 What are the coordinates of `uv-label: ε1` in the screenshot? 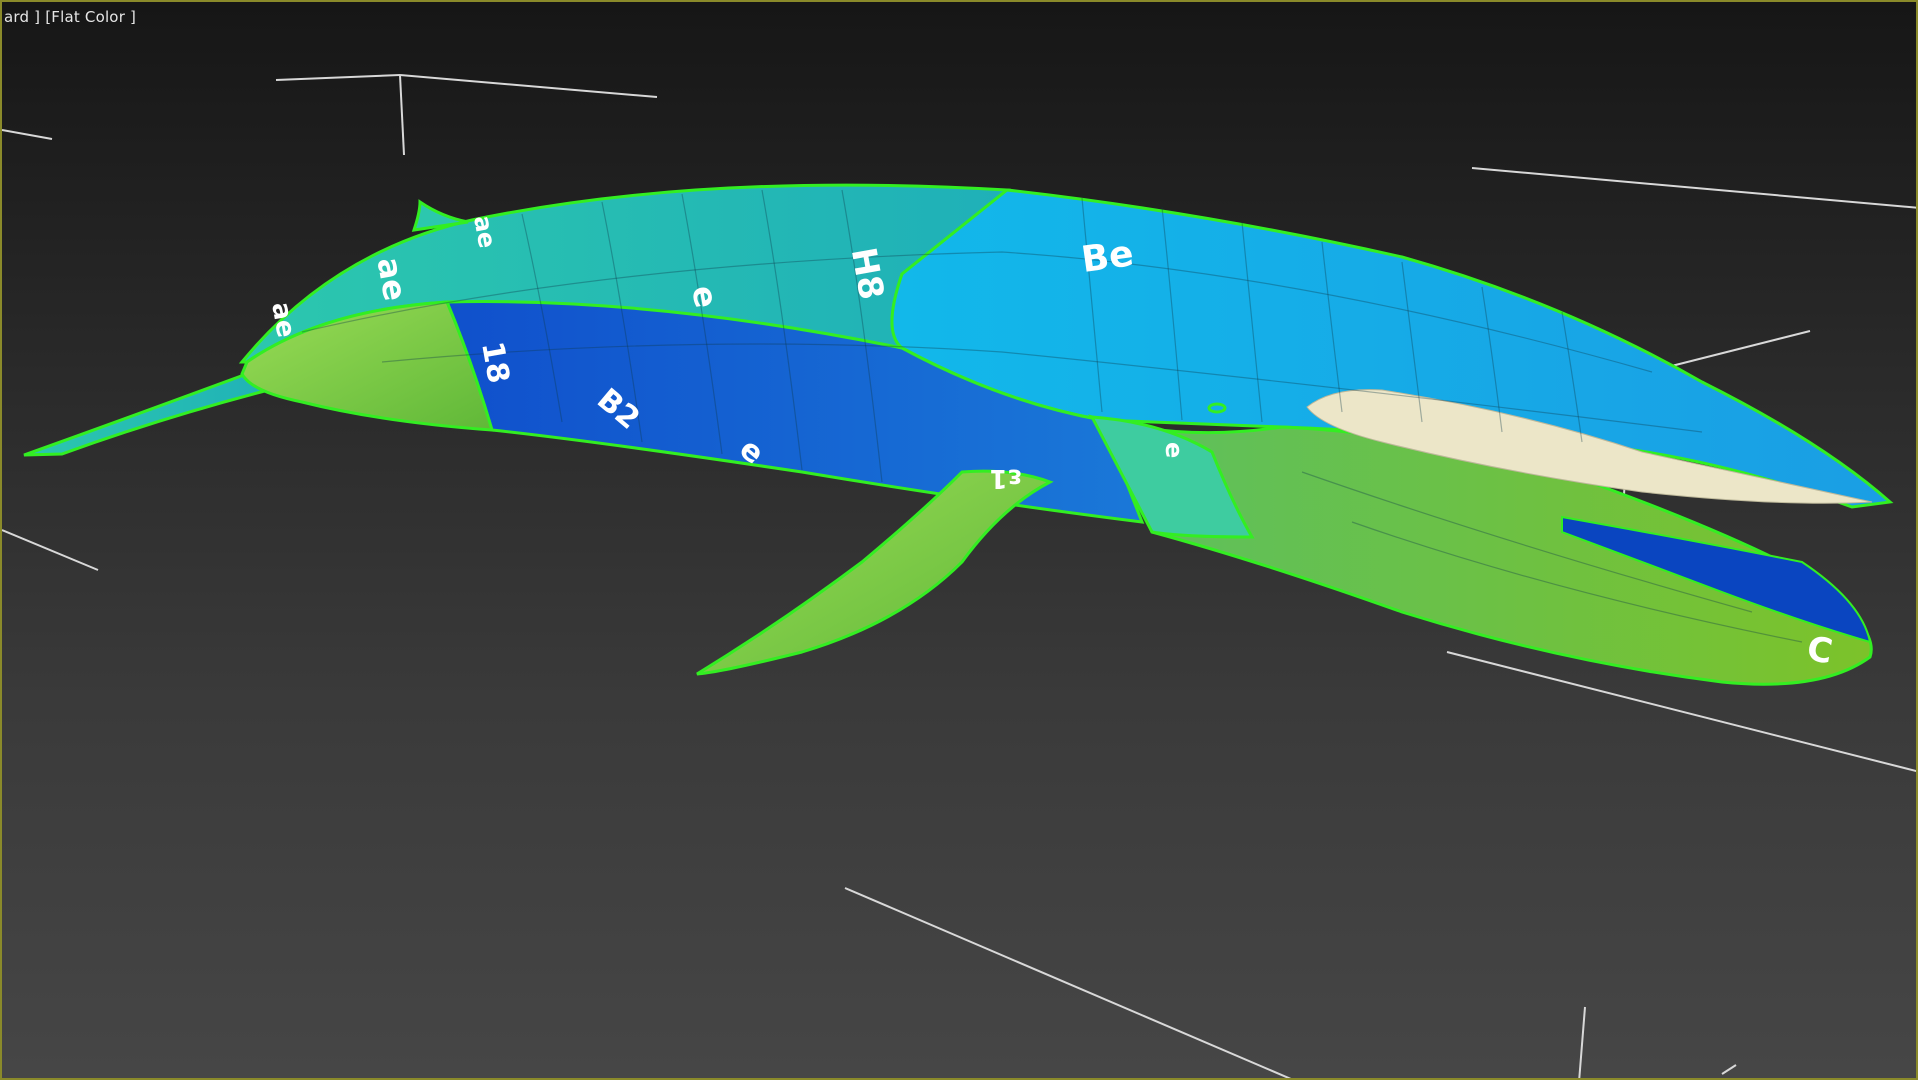 It's located at (1005, 478).